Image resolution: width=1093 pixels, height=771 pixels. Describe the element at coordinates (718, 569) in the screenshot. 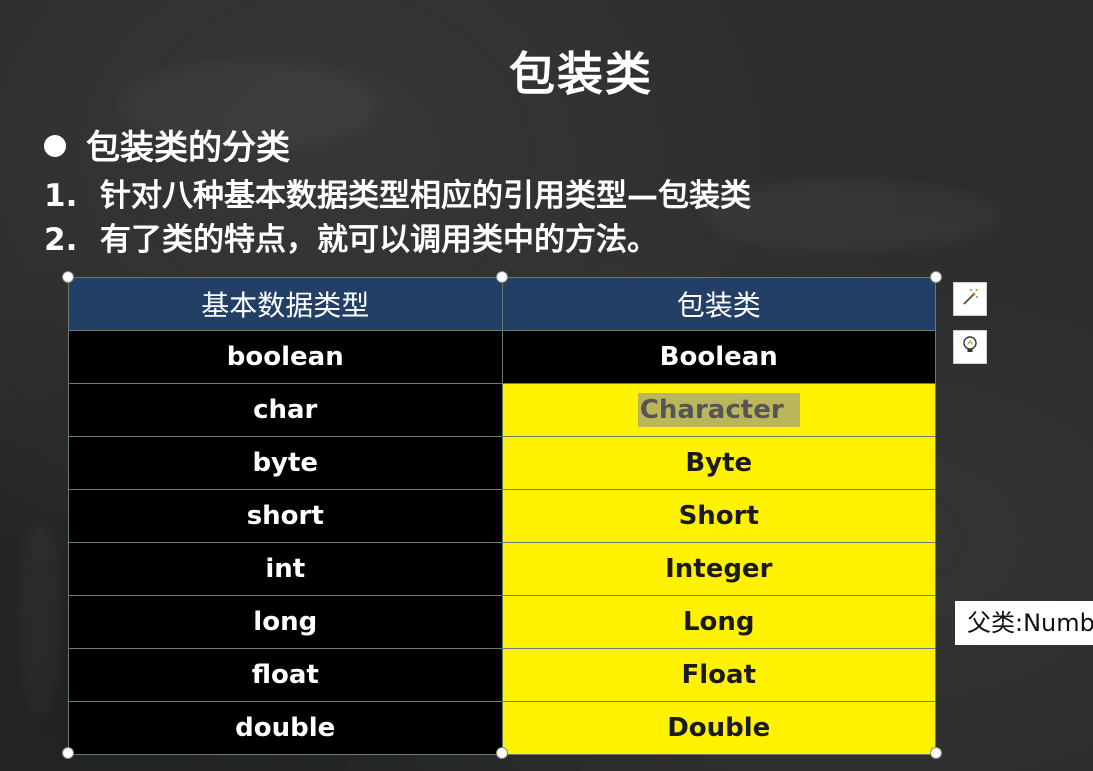

I see `wrapper-cell: Integer` at that location.